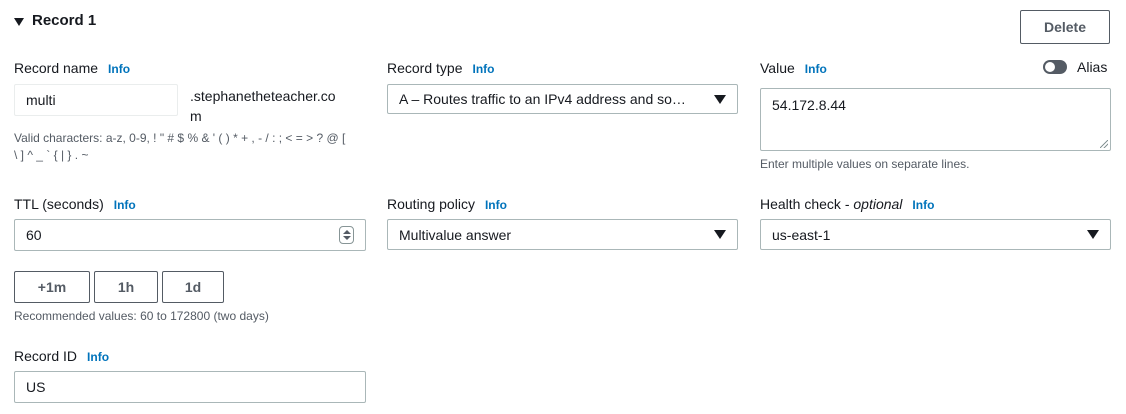 The image size is (1126, 414). What do you see at coordinates (64, 20) in the screenshot?
I see `record-title: Record 1` at bounding box center [64, 20].